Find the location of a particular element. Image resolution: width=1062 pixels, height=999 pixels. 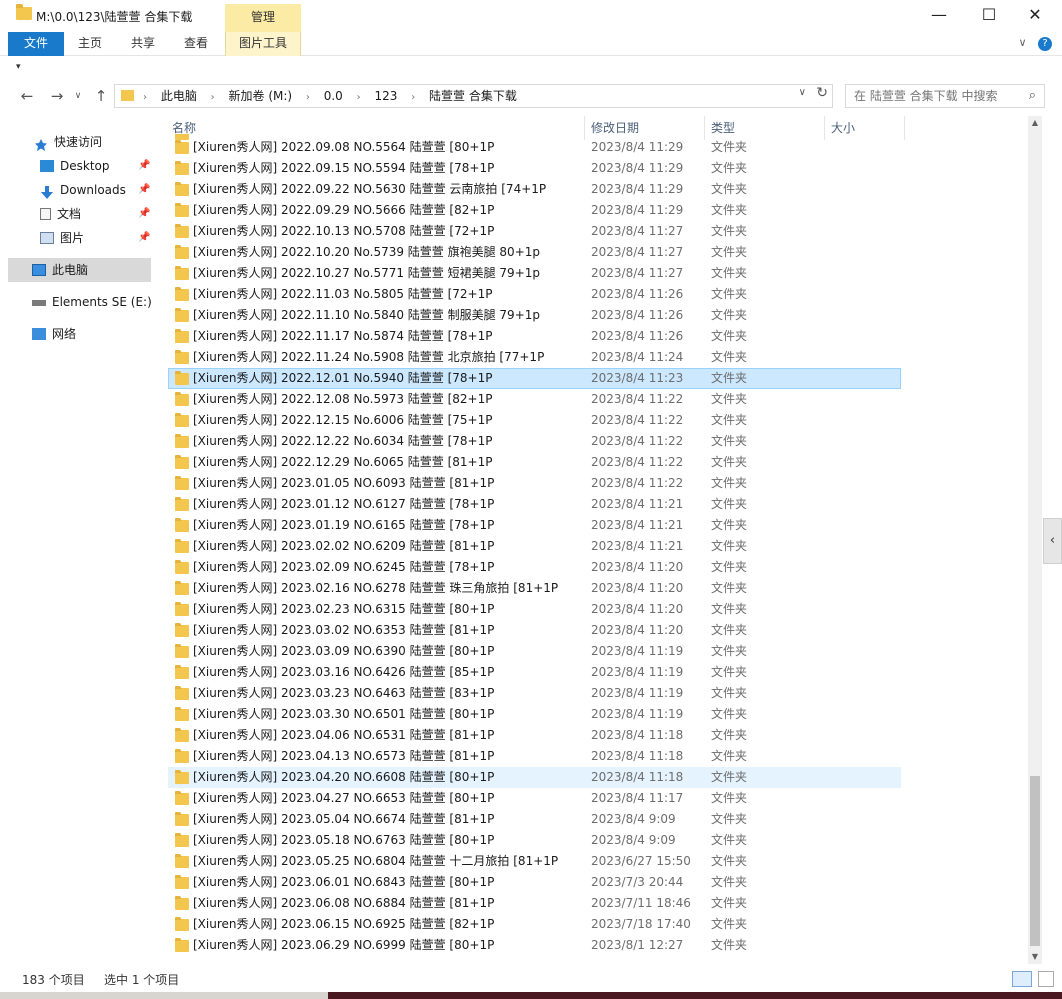

vertical-scrollbar: ▲ ▼ is located at coordinates (1035, 540).